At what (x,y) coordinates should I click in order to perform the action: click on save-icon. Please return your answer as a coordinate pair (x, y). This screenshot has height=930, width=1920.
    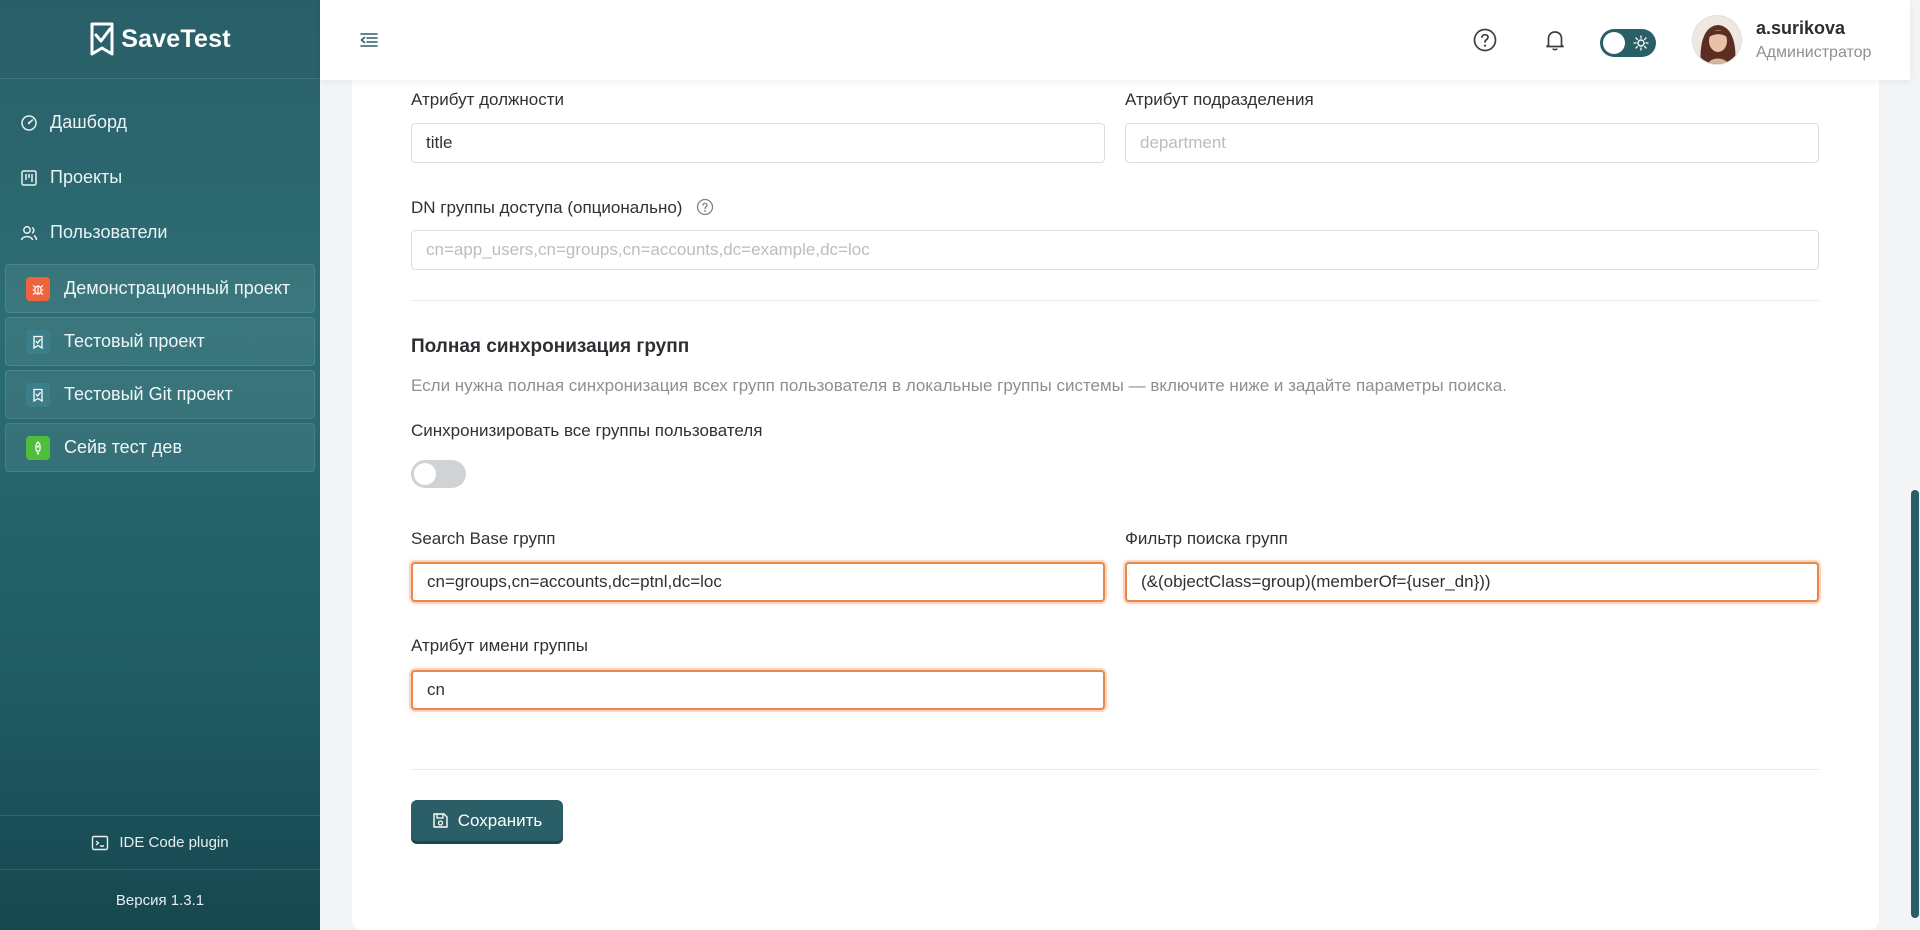
    Looking at the image, I should click on (440, 820).